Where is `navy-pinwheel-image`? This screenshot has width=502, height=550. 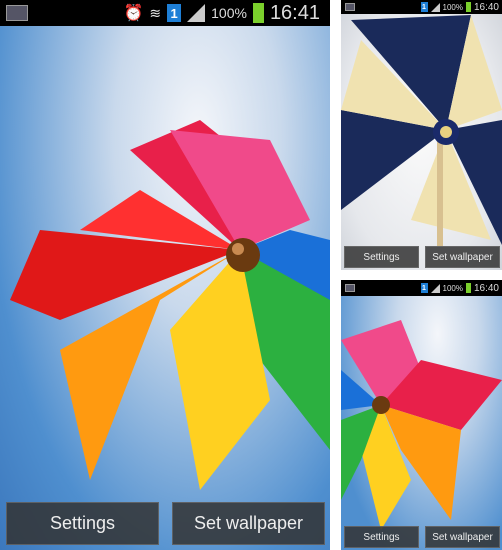
navy-pinwheel-image is located at coordinates (421, 130).